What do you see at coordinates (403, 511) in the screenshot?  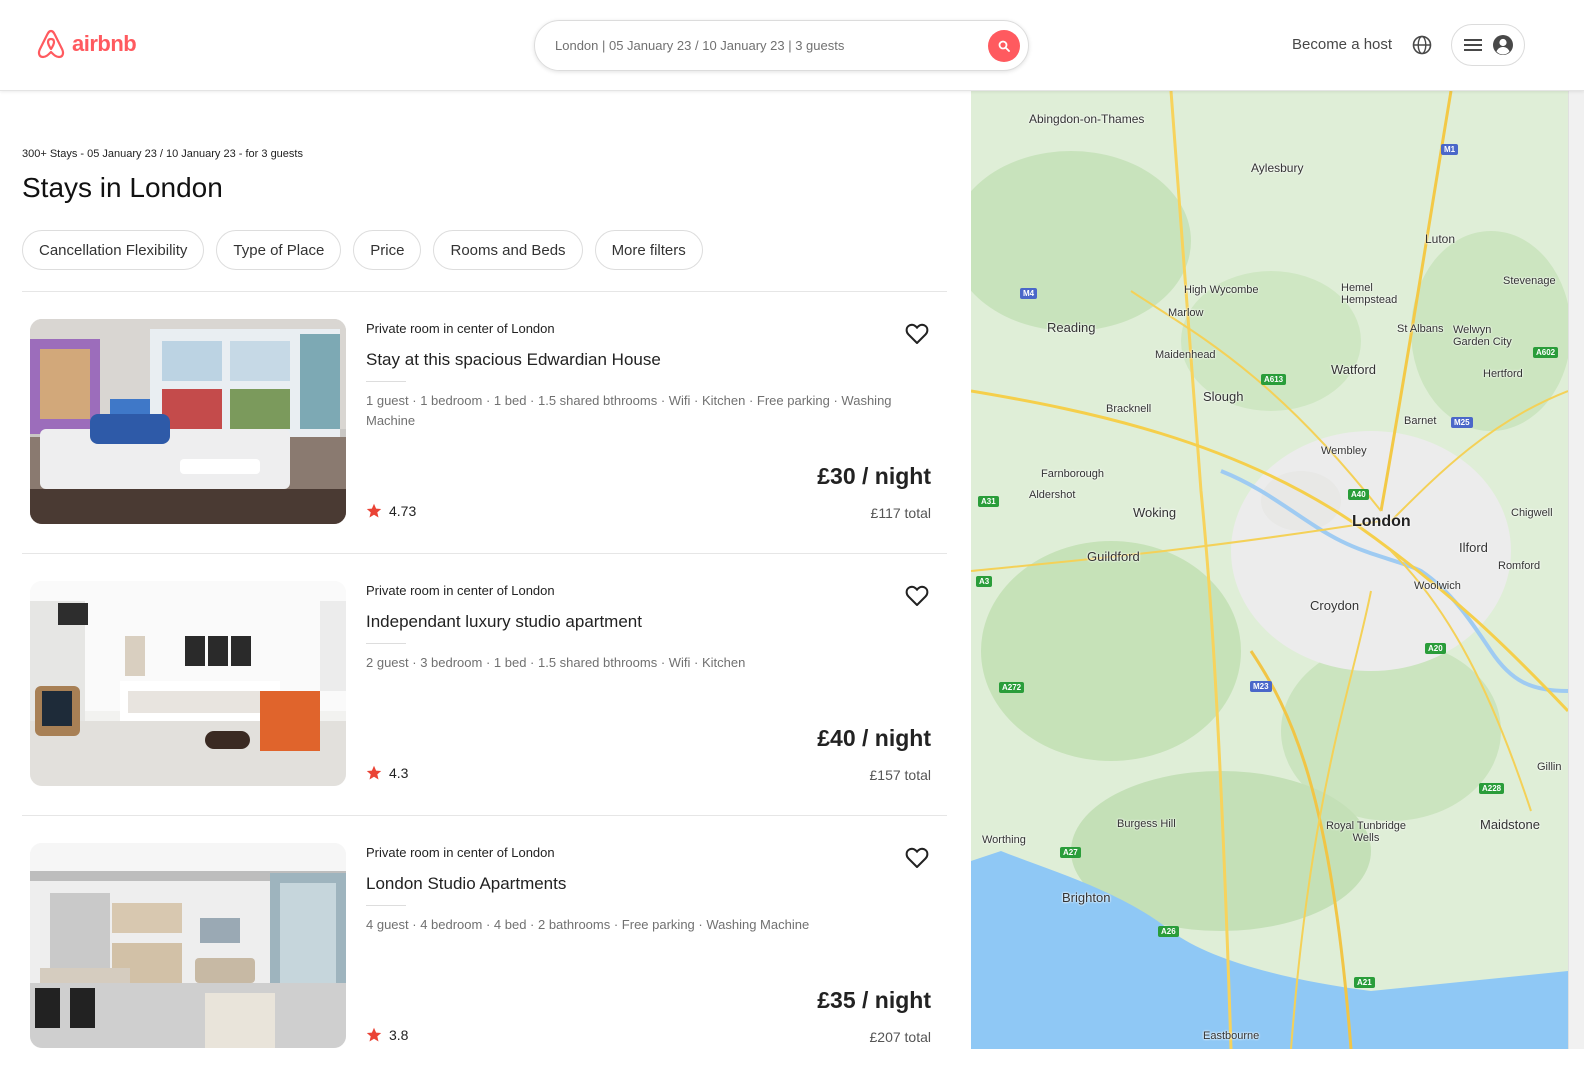 I see `rating-value: 4.73` at bounding box center [403, 511].